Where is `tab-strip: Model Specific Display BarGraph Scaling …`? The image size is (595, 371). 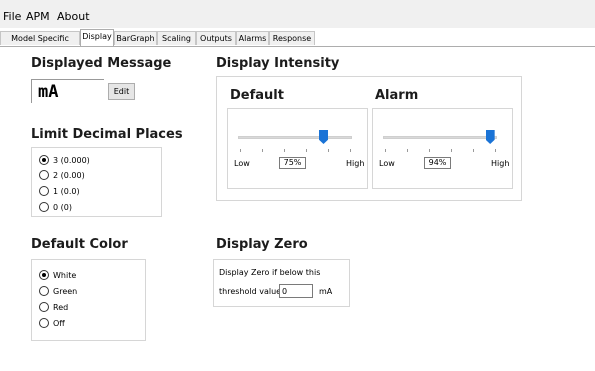 tab-strip: Model Specific Display BarGraph Scaling … is located at coordinates (297, 38).